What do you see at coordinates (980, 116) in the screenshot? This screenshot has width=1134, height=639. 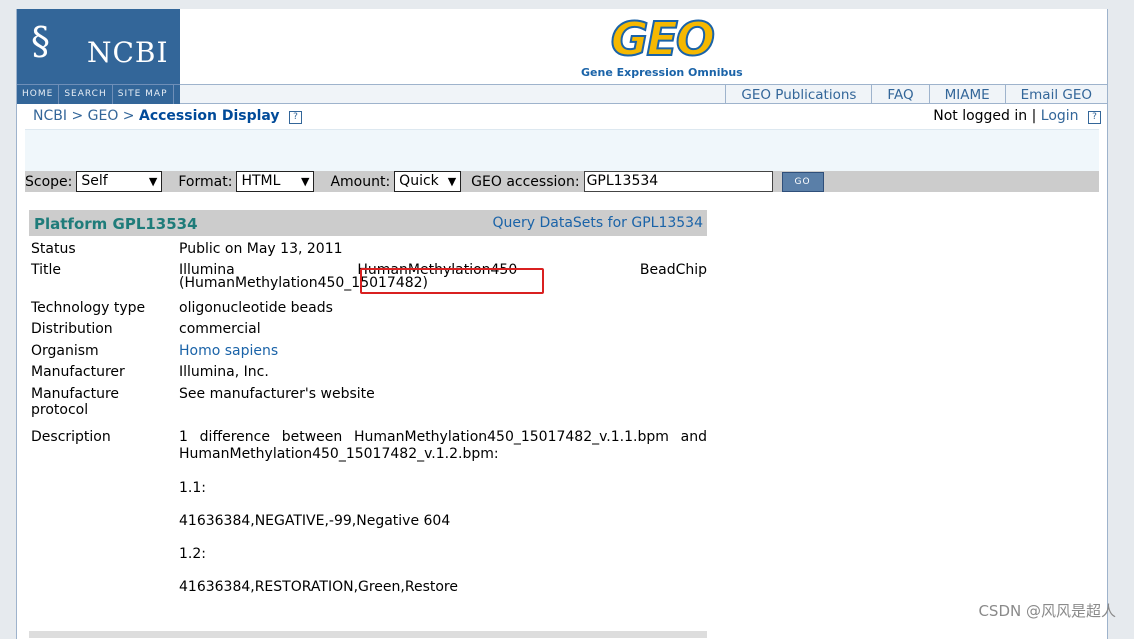 I see `login-status-text: Not logged in` at bounding box center [980, 116].